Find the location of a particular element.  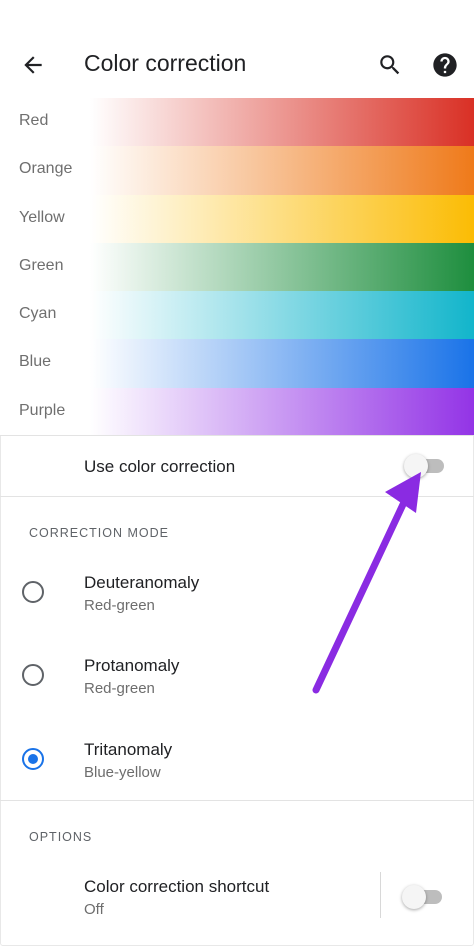

shortcut-toggle is located at coordinates (423, 897).